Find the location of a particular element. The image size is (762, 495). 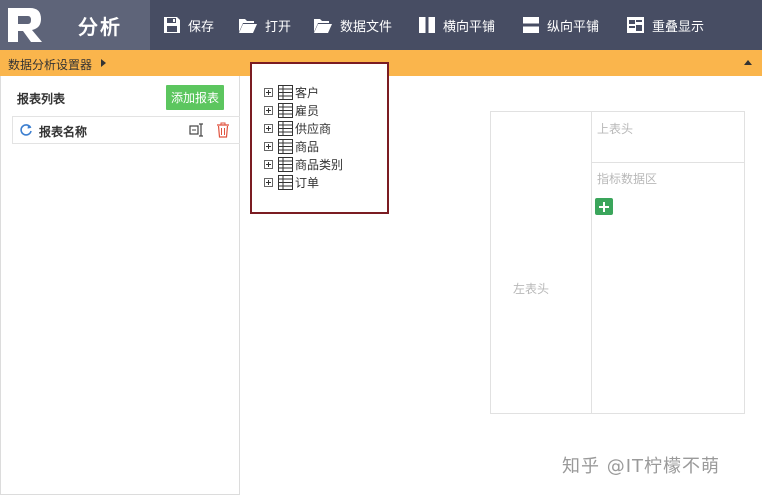

pivot-divider-vertical is located at coordinates (591, 262).